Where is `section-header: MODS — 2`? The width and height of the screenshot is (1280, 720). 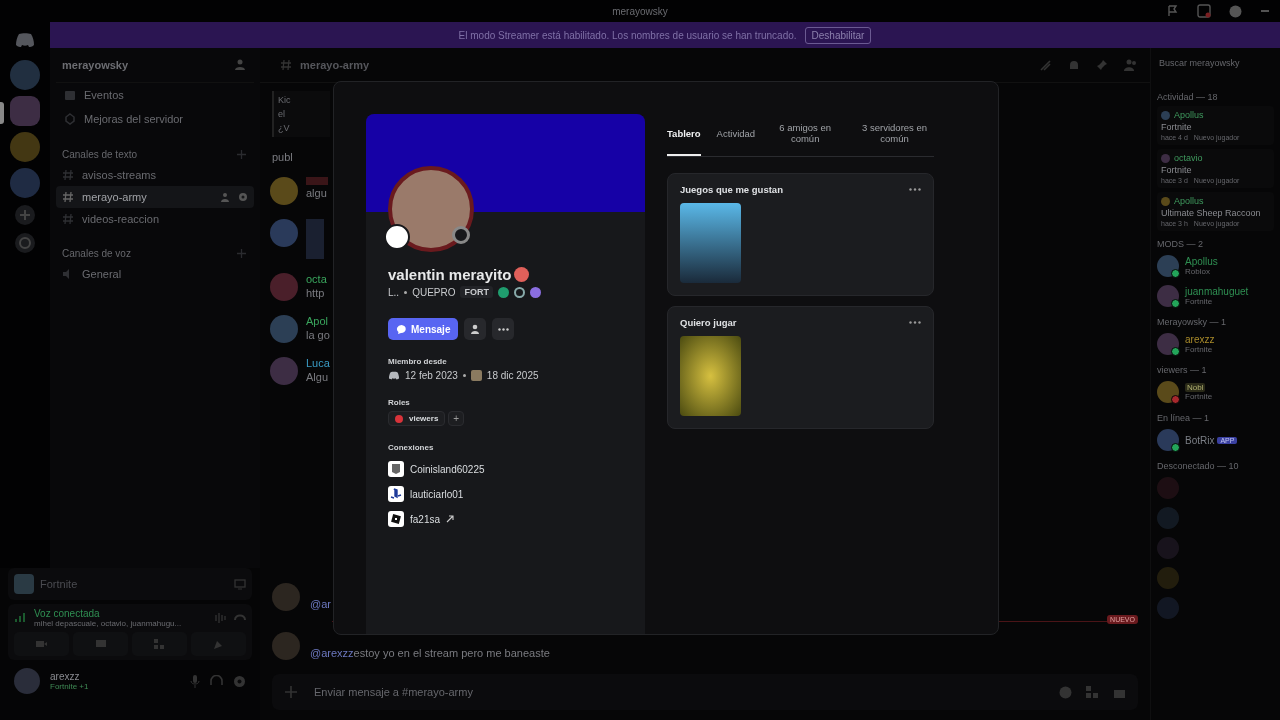 section-header: MODS — 2 is located at coordinates (1180, 244).